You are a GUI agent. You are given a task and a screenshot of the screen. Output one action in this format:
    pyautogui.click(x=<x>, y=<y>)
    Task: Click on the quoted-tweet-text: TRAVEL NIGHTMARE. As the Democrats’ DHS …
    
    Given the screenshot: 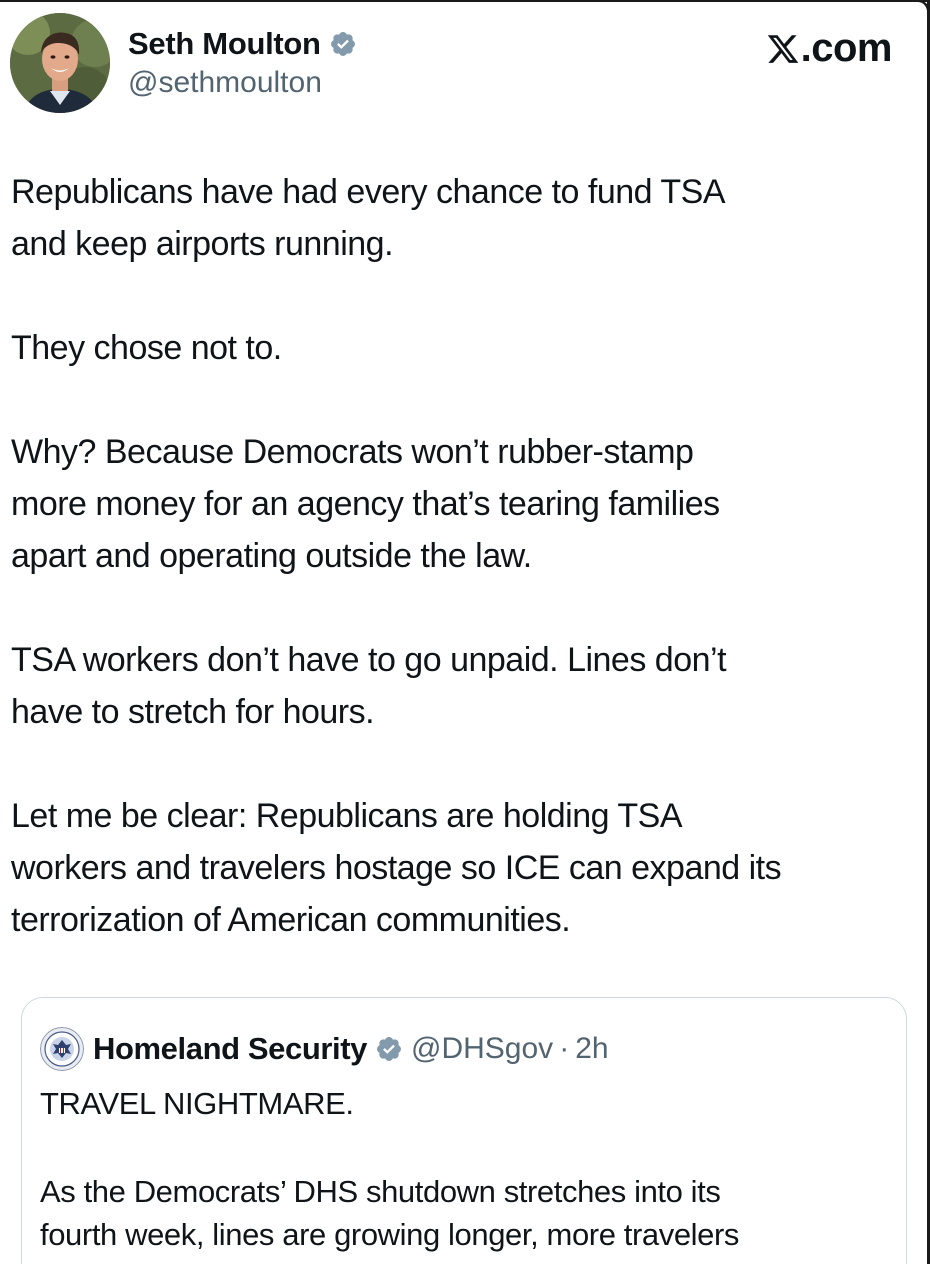 What is the action you would take?
    pyautogui.click(x=465, y=1173)
    